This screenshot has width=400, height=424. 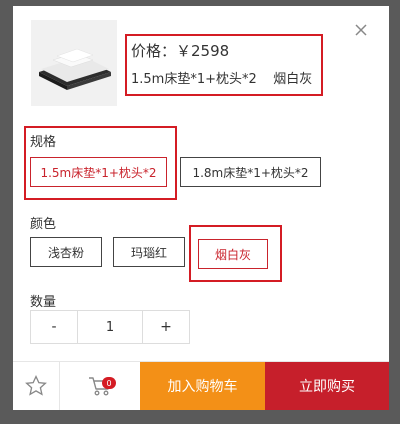 What do you see at coordinates (362, 31) in the screenshot?
I see `close-icon` at bounding box center [362, 31].